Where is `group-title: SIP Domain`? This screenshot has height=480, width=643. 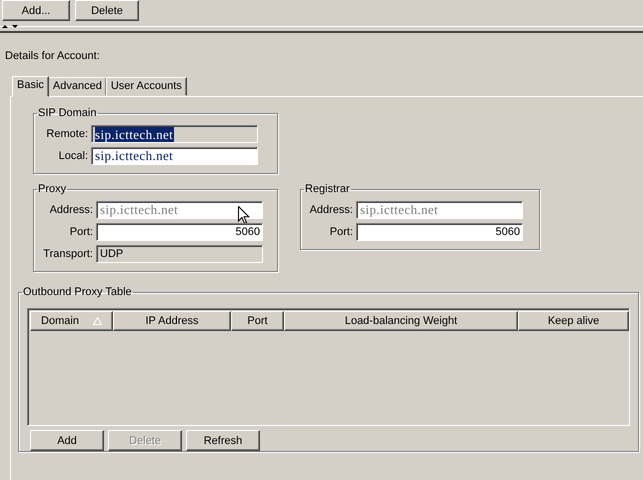 group-title: SIP Domain is located at coordinates (67, 113).